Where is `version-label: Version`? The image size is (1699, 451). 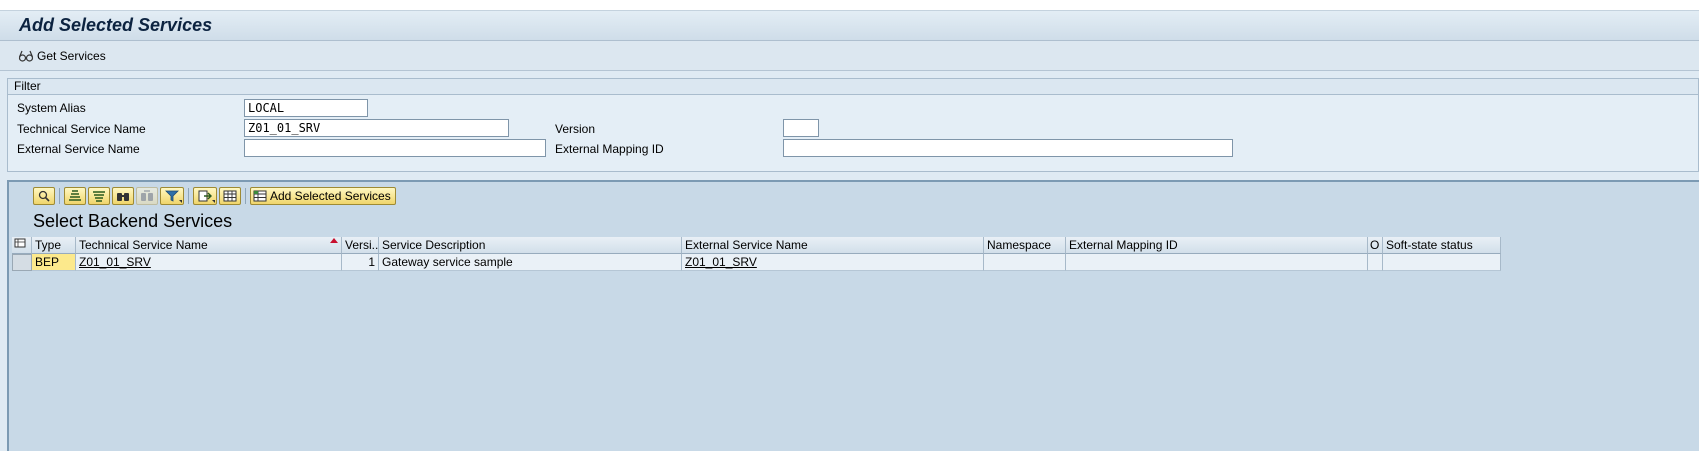 version-label: Version is located at coordinates (575, 129).